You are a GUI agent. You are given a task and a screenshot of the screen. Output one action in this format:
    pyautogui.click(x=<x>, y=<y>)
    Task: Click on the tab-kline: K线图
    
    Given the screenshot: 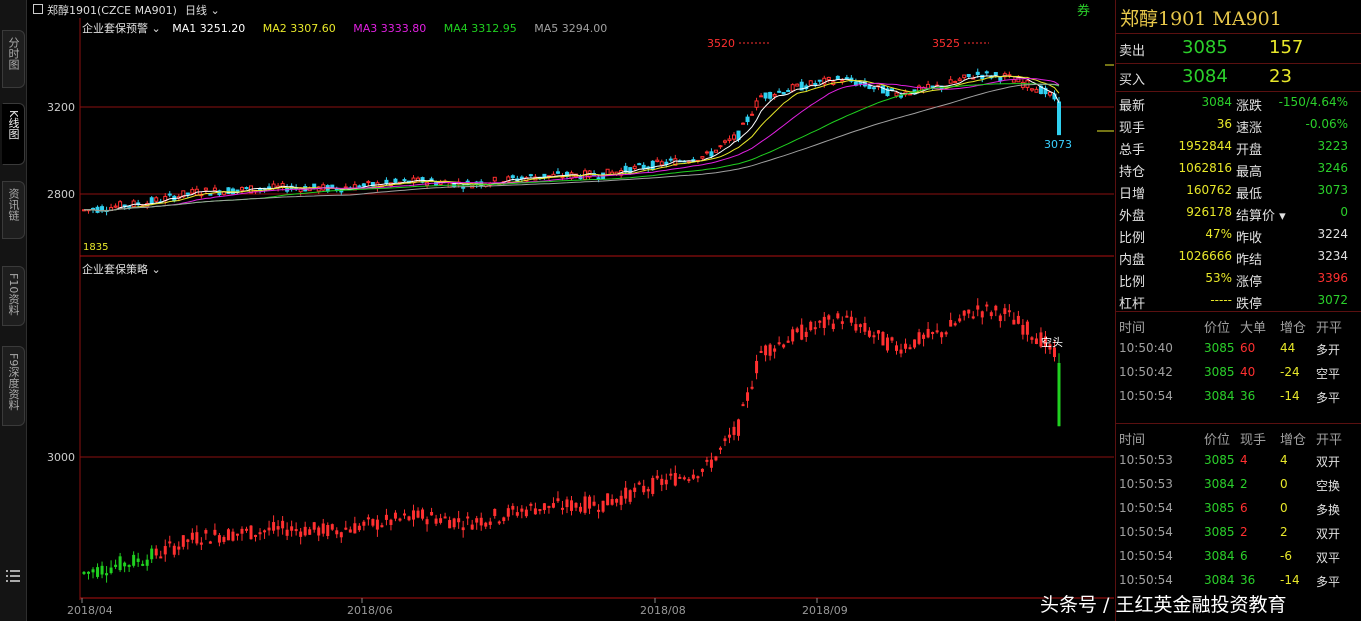 What is the action you would take?
    pyautogui.click(x=13, y=134)
    